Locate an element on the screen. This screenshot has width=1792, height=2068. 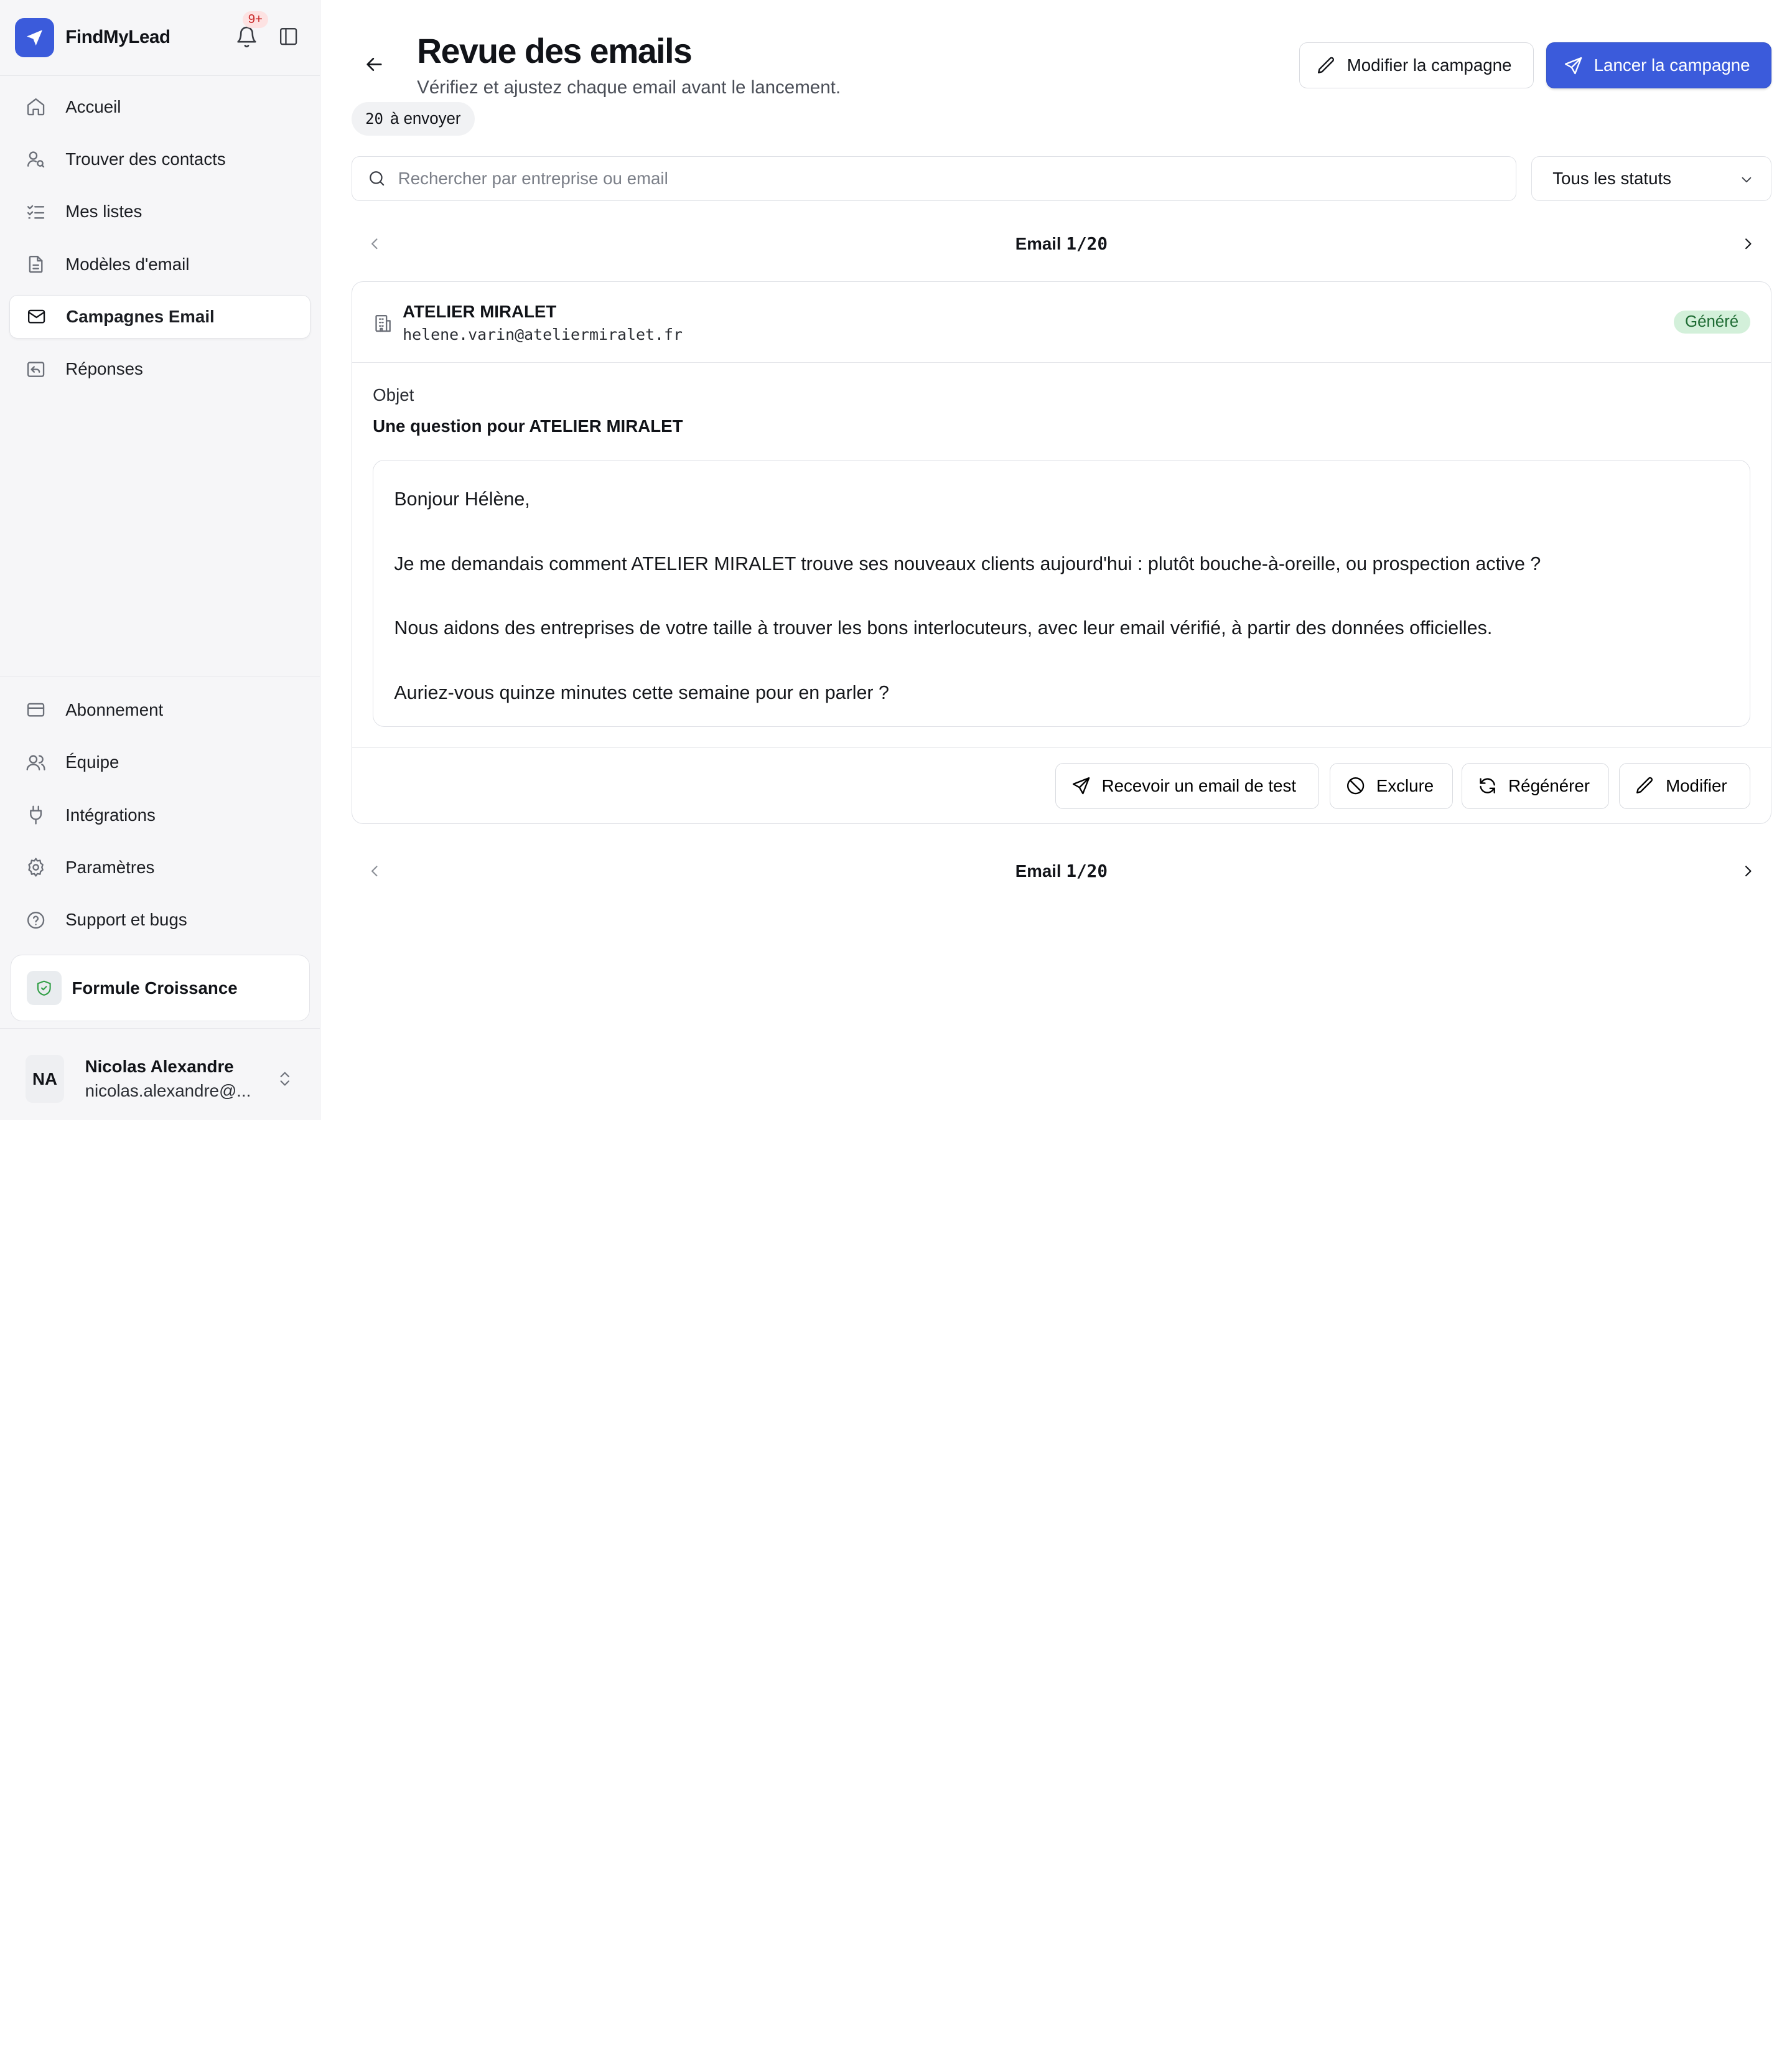
count-value: 20 is located at coordinates (374, 119).